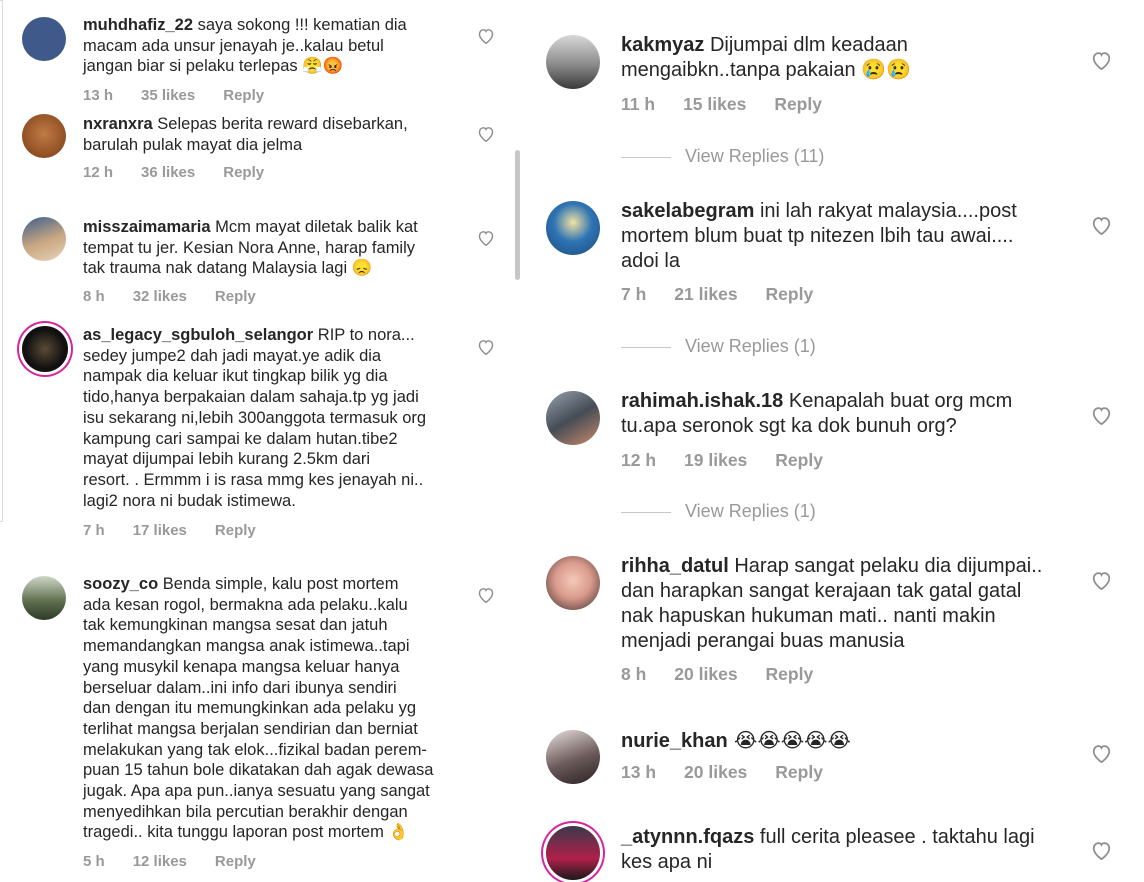  I want to click on comment-meta: 8 h 20 likes Reply, so click(731, 674).